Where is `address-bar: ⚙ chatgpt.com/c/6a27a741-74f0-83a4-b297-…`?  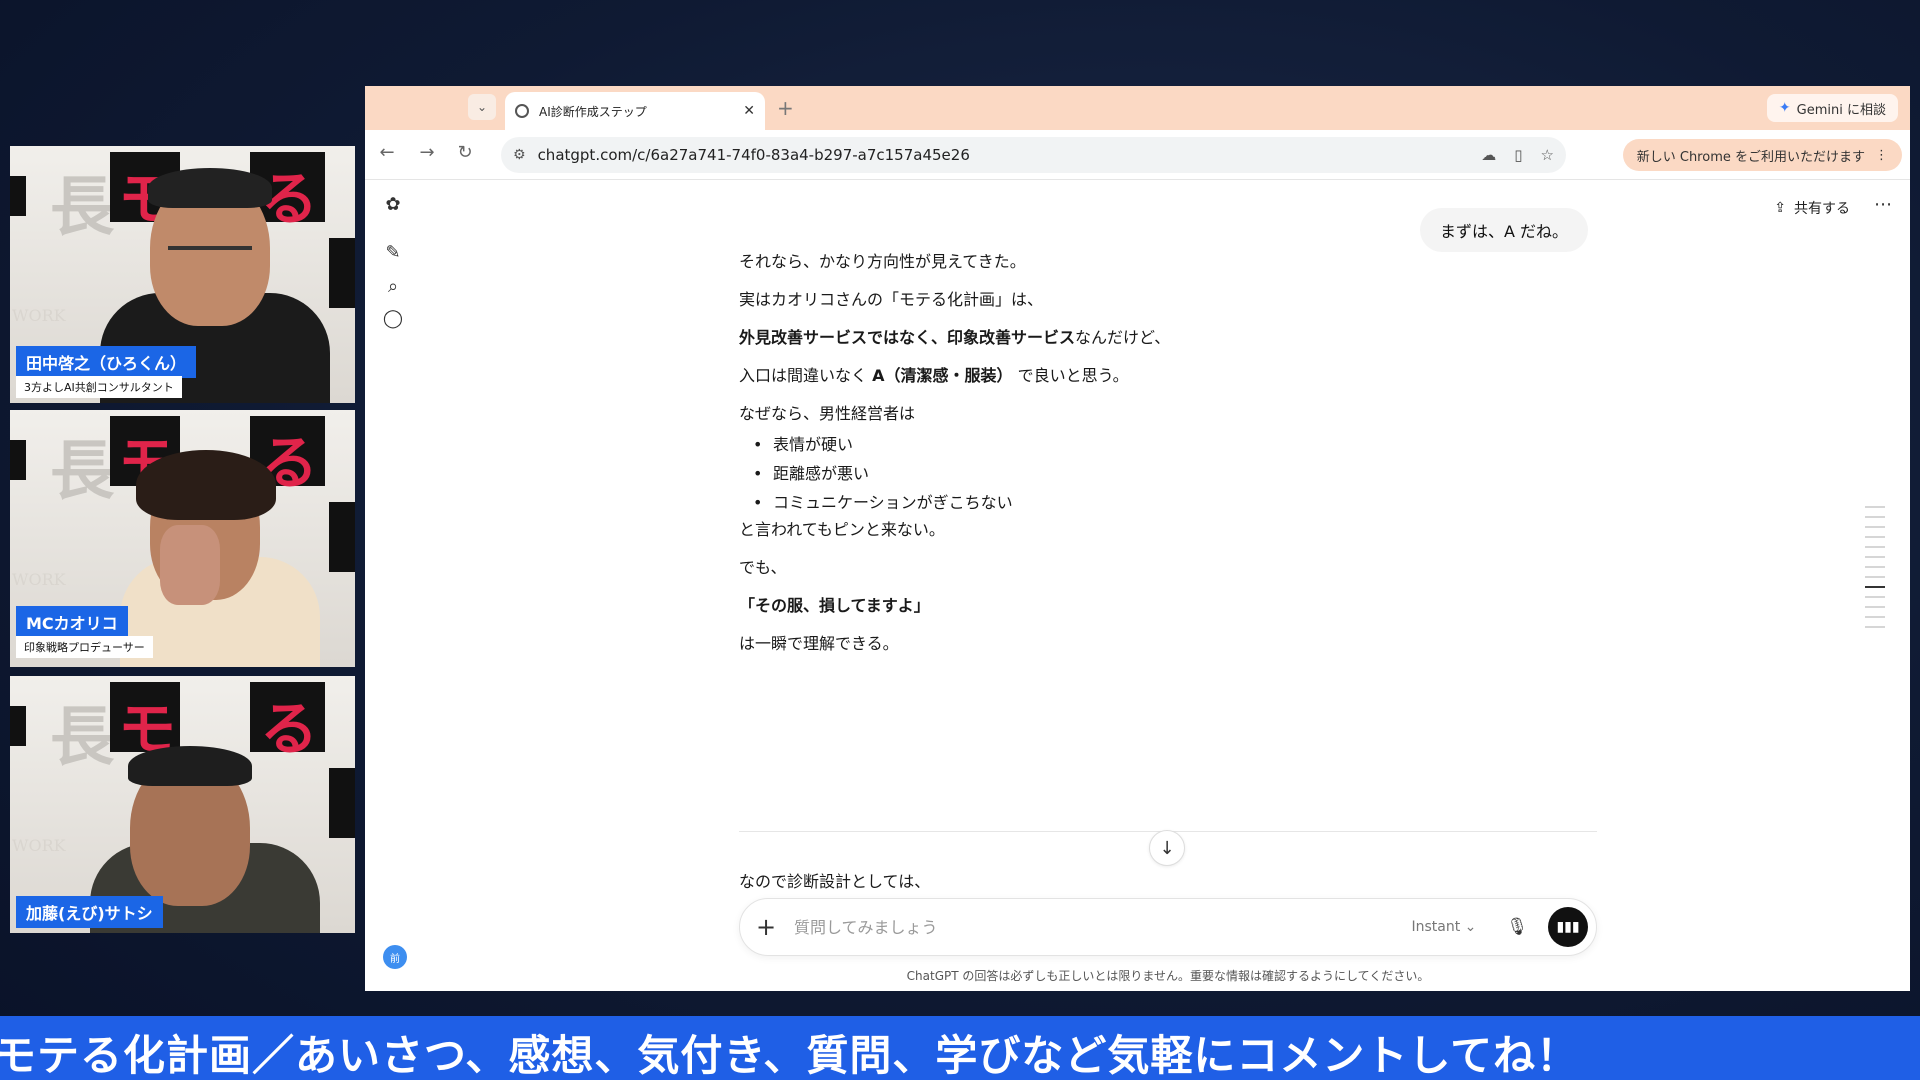 address-bar: ⚙ chatgpt.com/c/6a27a741-74f0-83a4-b297-… is located at coordinates (1033, 155).